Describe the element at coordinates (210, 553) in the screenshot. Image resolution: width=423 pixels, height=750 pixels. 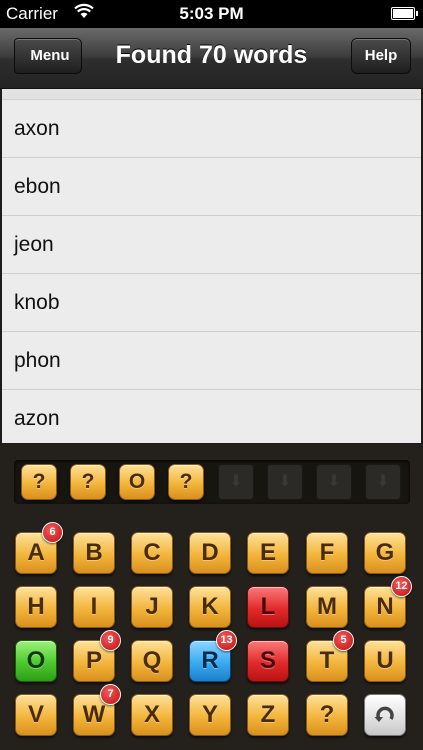
I see `letter-tile-d: D` at that location.